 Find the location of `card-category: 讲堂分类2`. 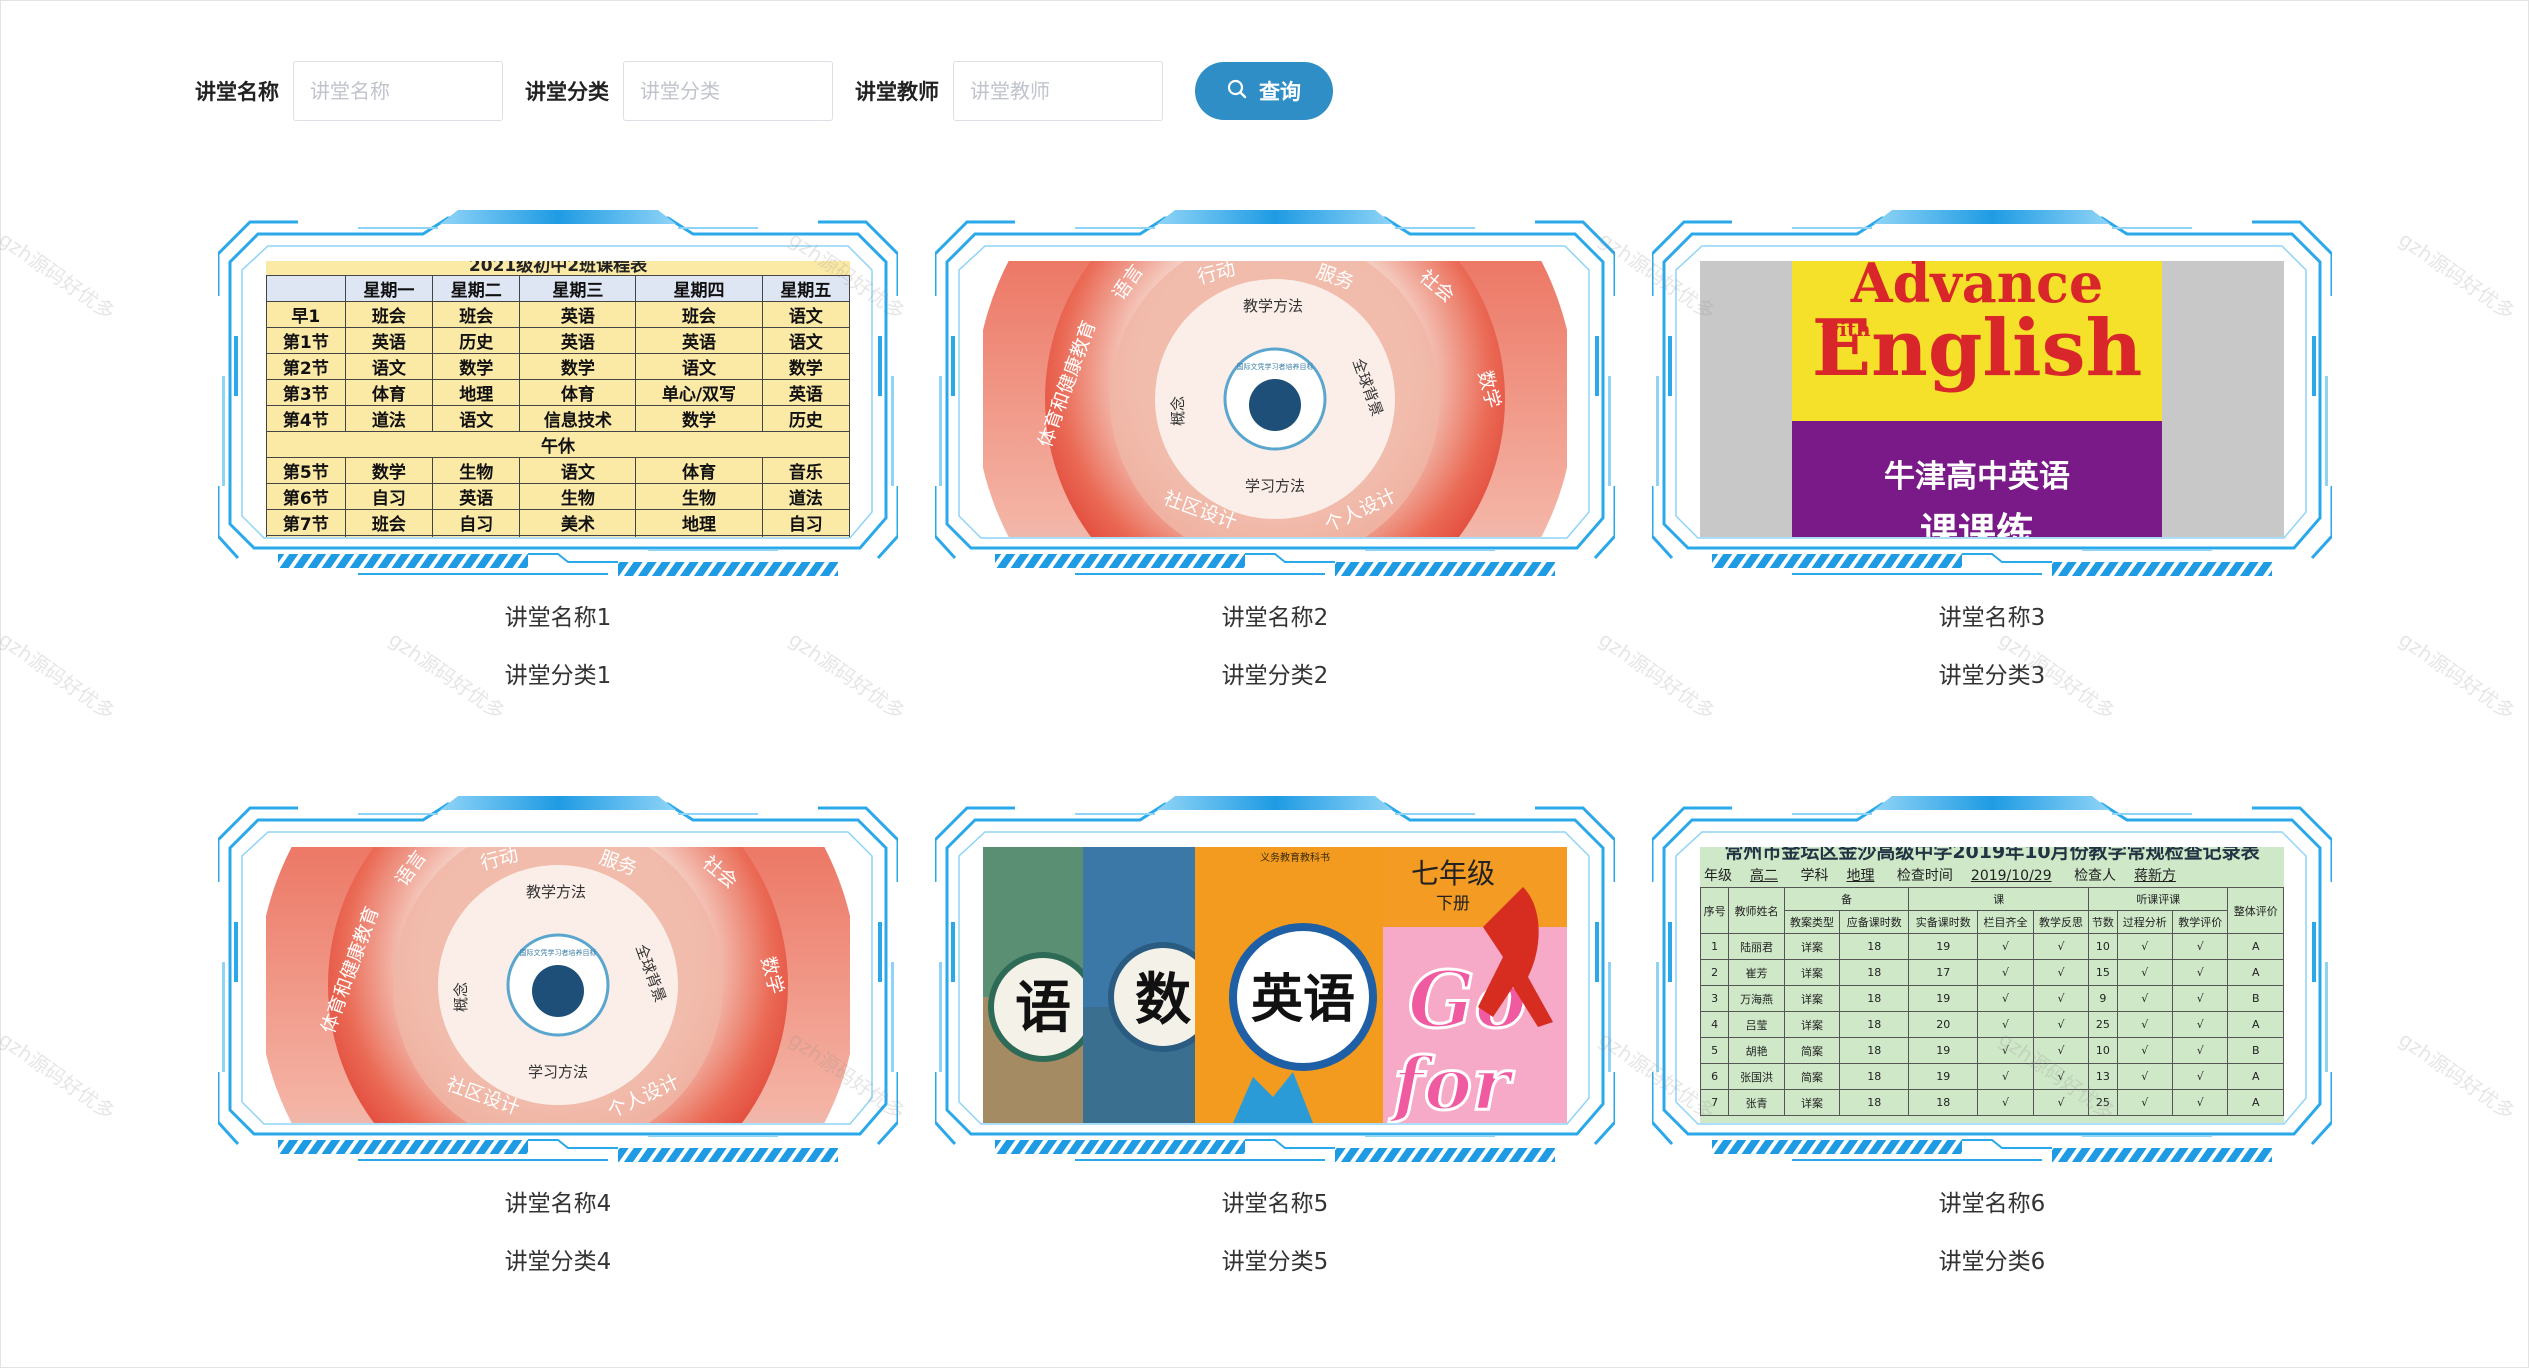

card-category: 讲堂分类2 is located at coordinates (1275, 676).